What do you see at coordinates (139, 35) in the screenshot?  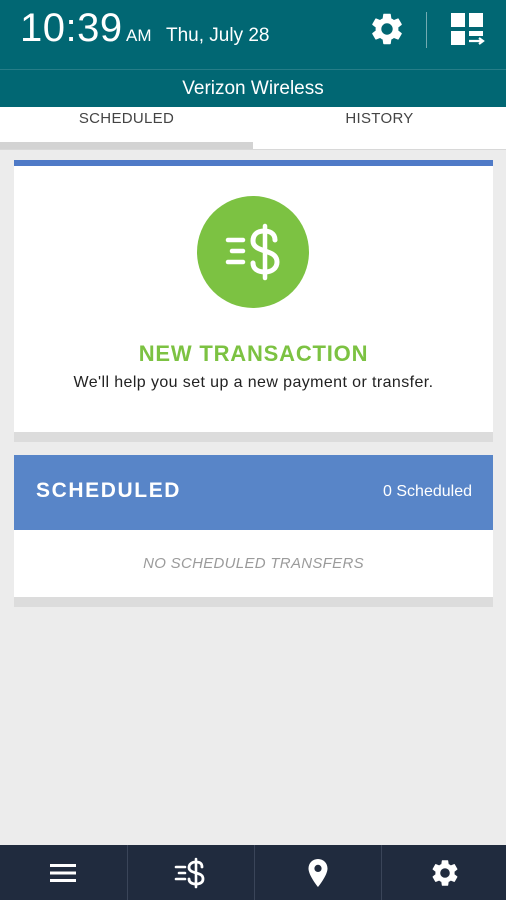 I see `clock-ampm: AM` at bounding box center [139, 35].